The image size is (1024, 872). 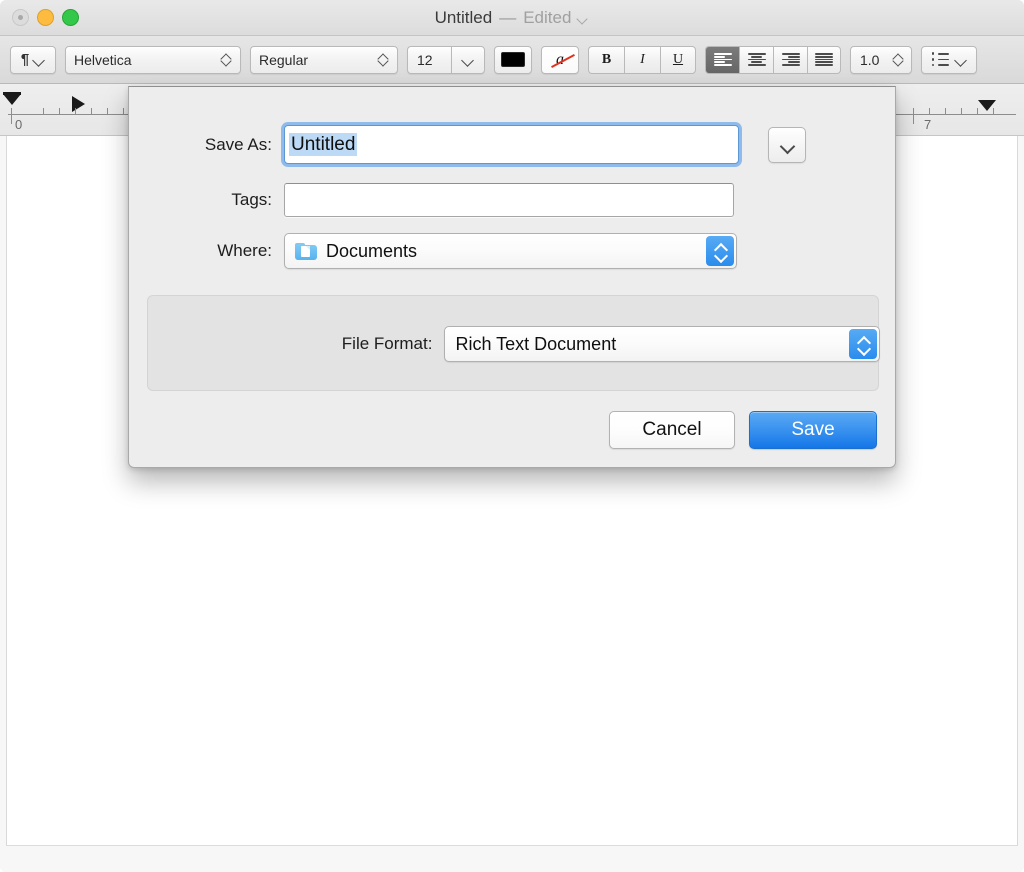 I want to click on alignment-group, so click(x=773, y=59).